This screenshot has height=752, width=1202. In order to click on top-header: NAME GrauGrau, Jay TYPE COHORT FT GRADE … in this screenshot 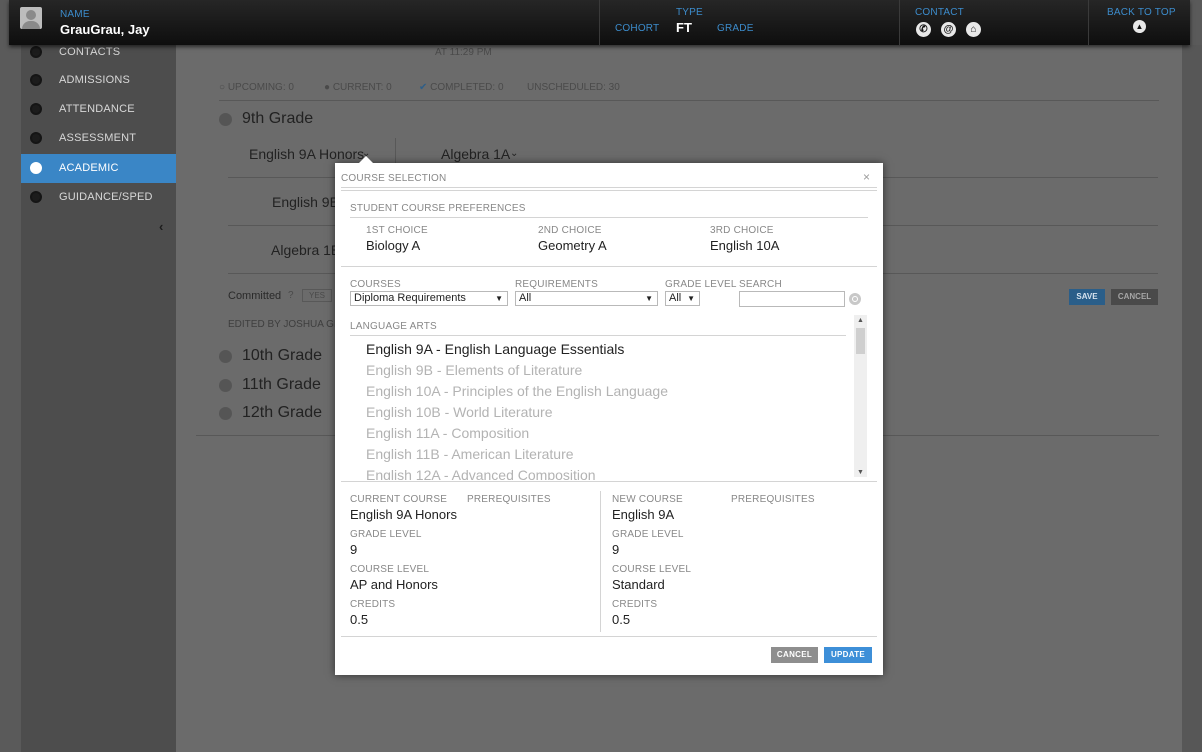, I will do `click(599, 22)`.